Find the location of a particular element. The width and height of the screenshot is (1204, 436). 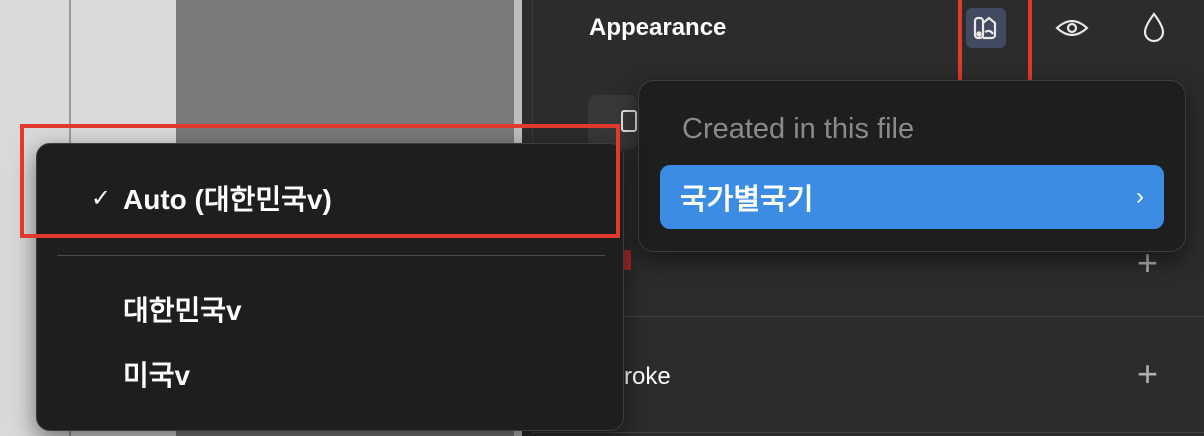

droplet-icon is located at coordinates (1154, 27).